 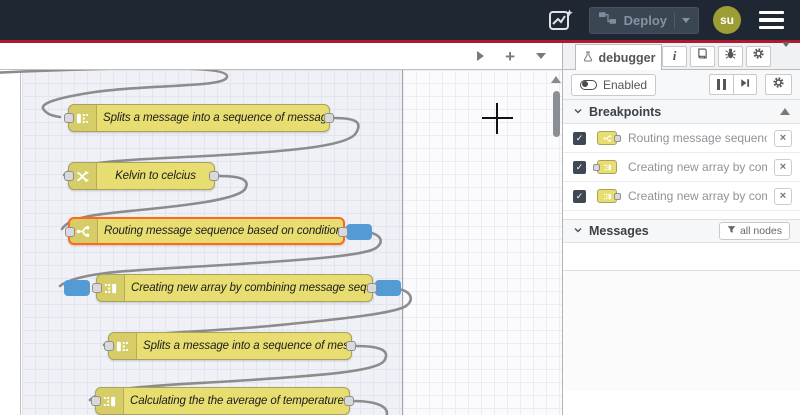 I want to click on debugger-enabled-toggle: Enabled, so click(x=614, y=84).